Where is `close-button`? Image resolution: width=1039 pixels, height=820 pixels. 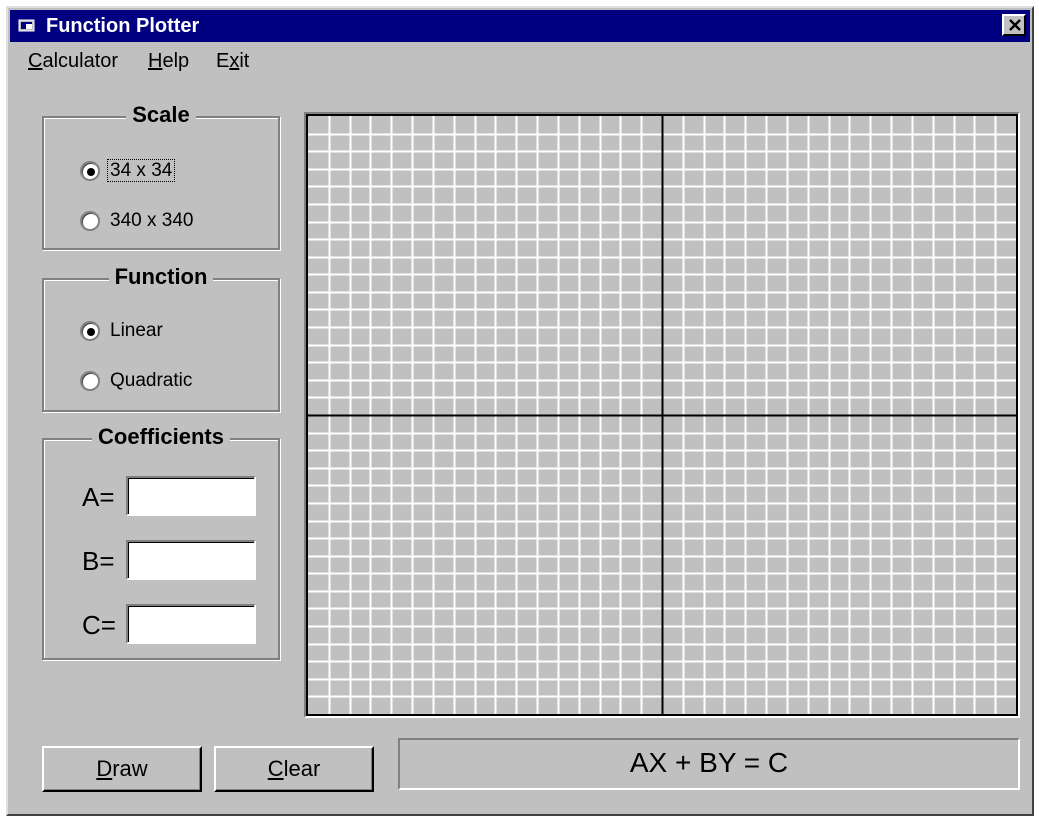
close-button is located at coordinates (1014, 25).